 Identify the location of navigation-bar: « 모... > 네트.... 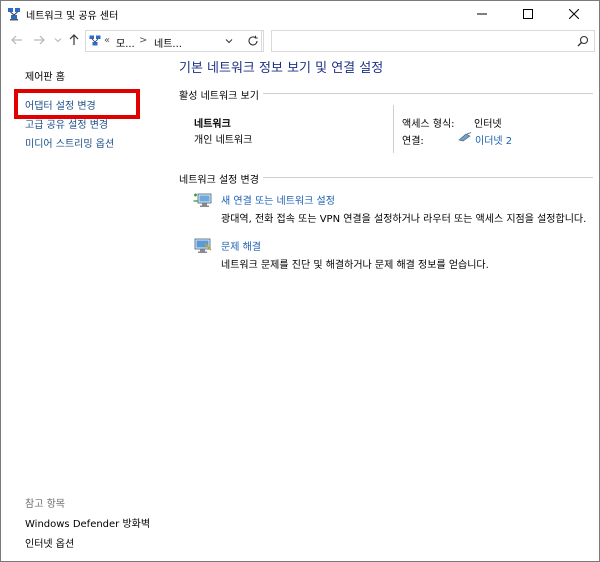
(300, 41).